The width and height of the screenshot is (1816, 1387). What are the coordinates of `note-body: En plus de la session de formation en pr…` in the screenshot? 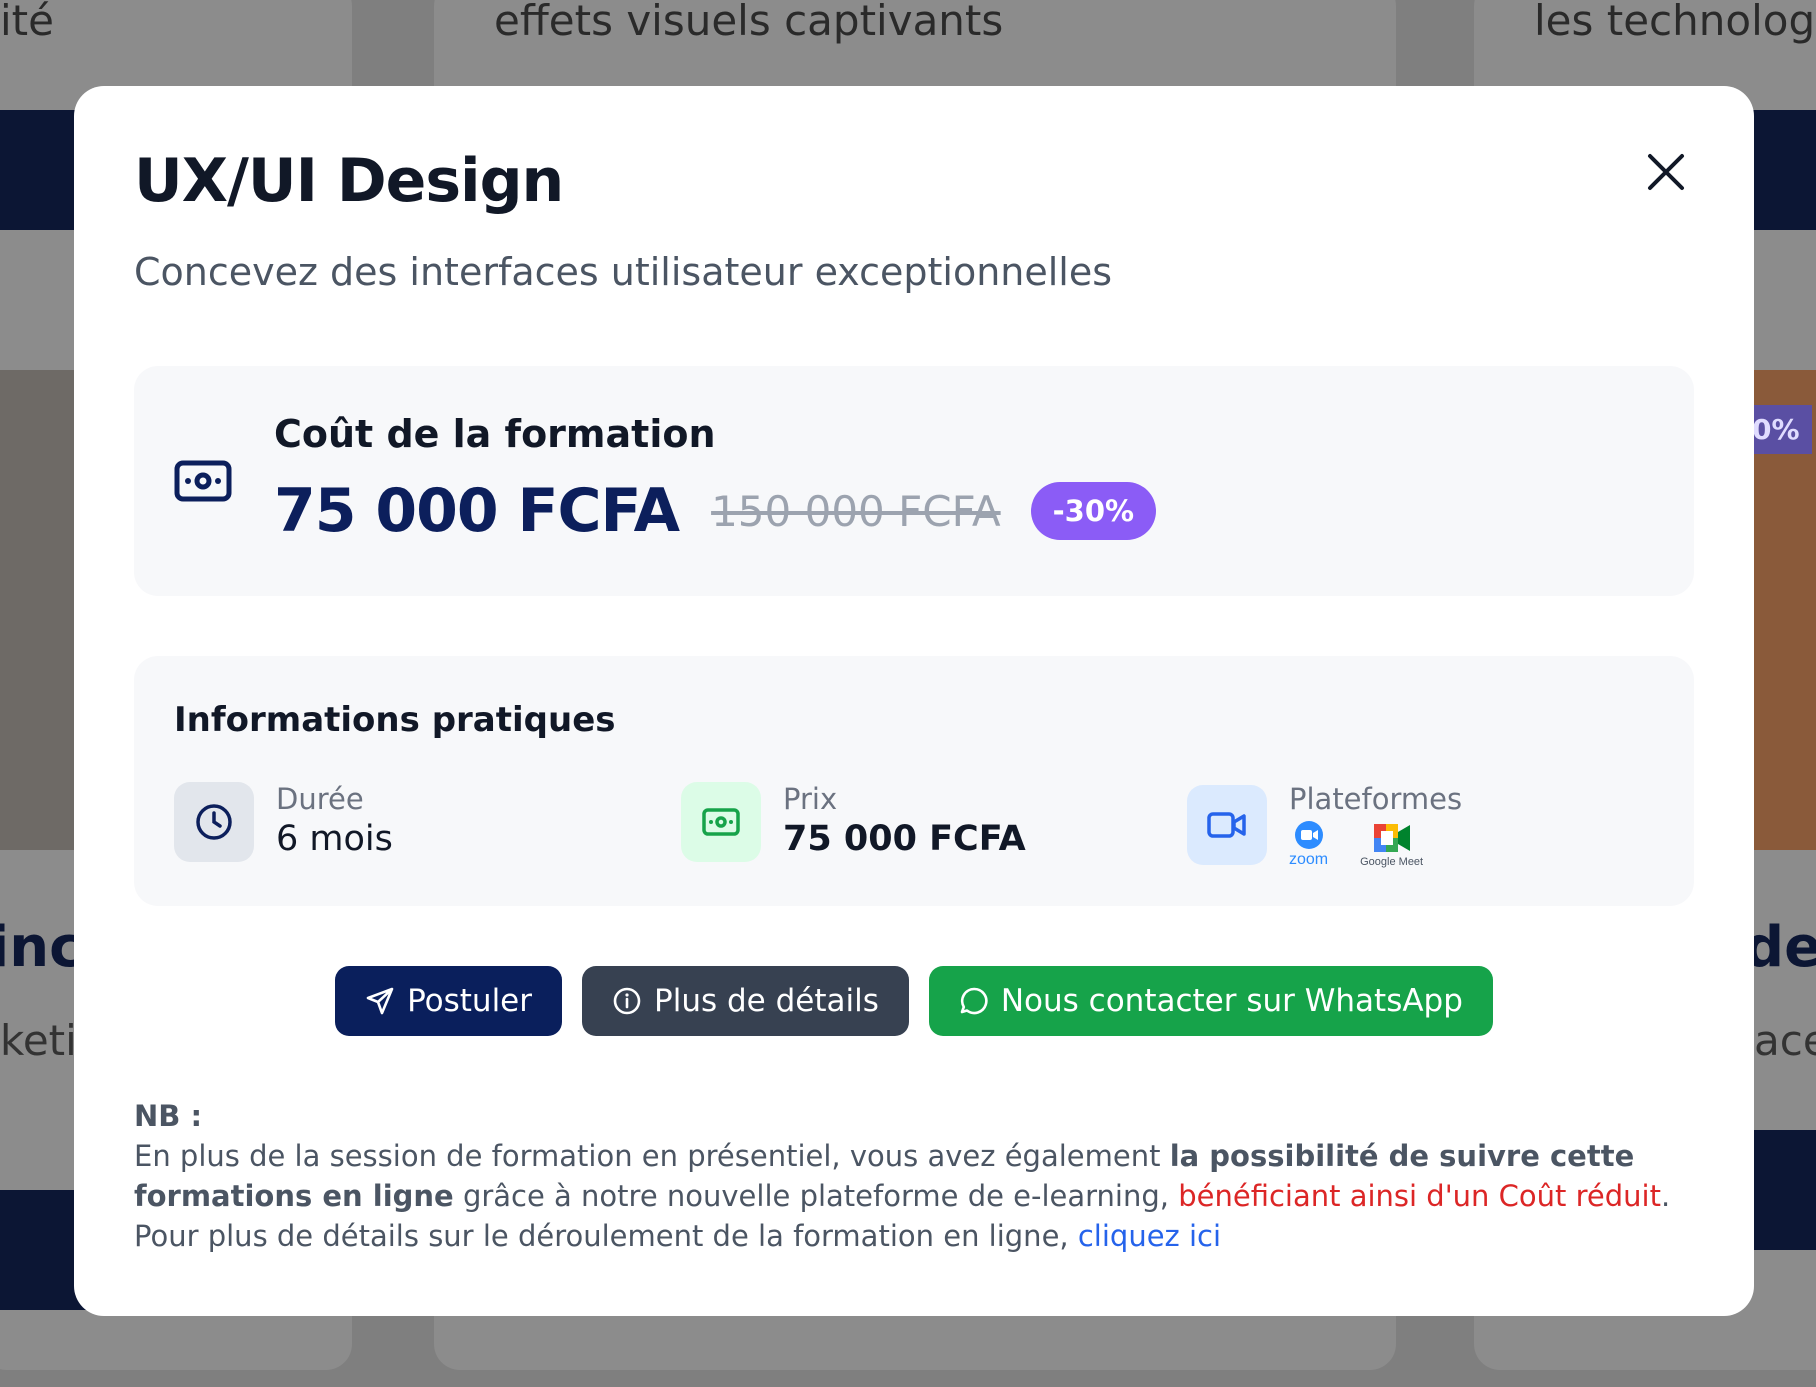 It's located at (924, 1196).